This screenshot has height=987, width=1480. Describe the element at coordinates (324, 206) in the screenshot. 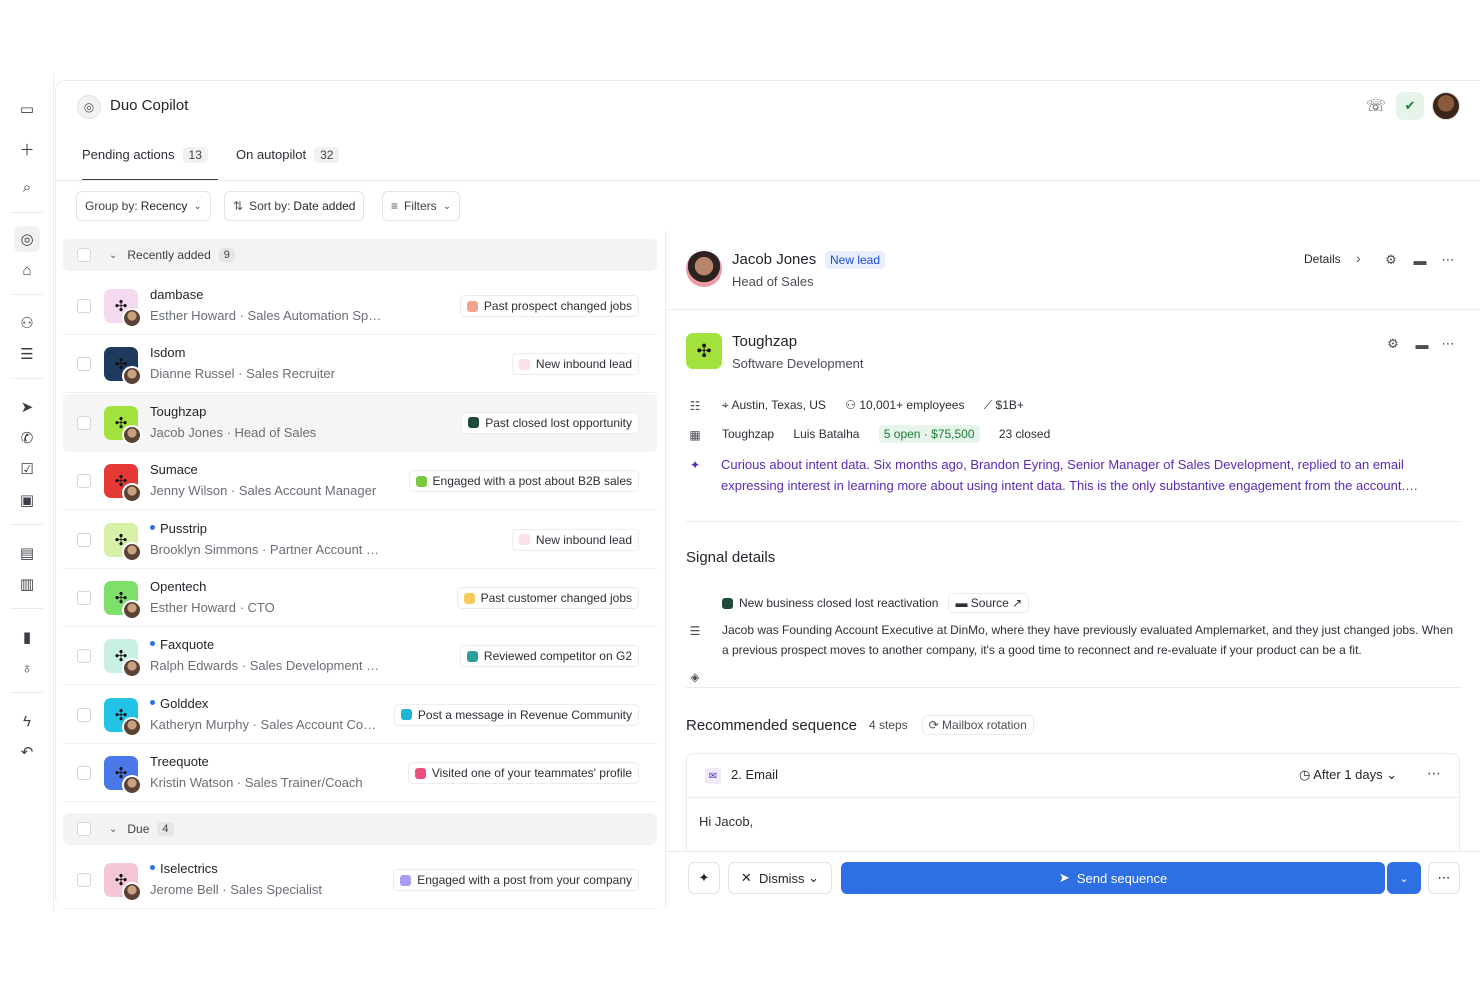

I see `sort-by-value: Date added` at that location.